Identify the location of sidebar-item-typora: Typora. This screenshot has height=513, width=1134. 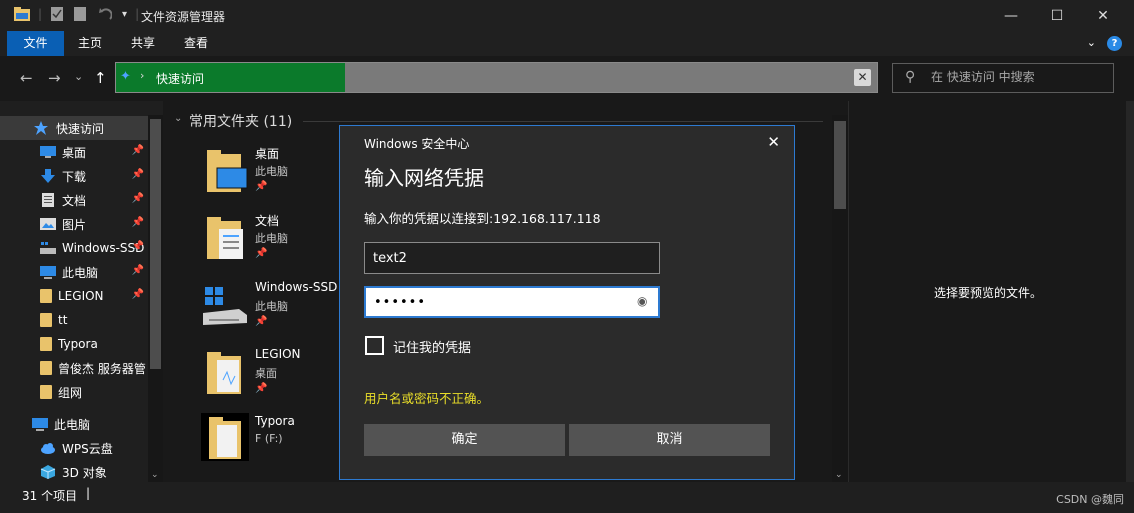
(74, 344).